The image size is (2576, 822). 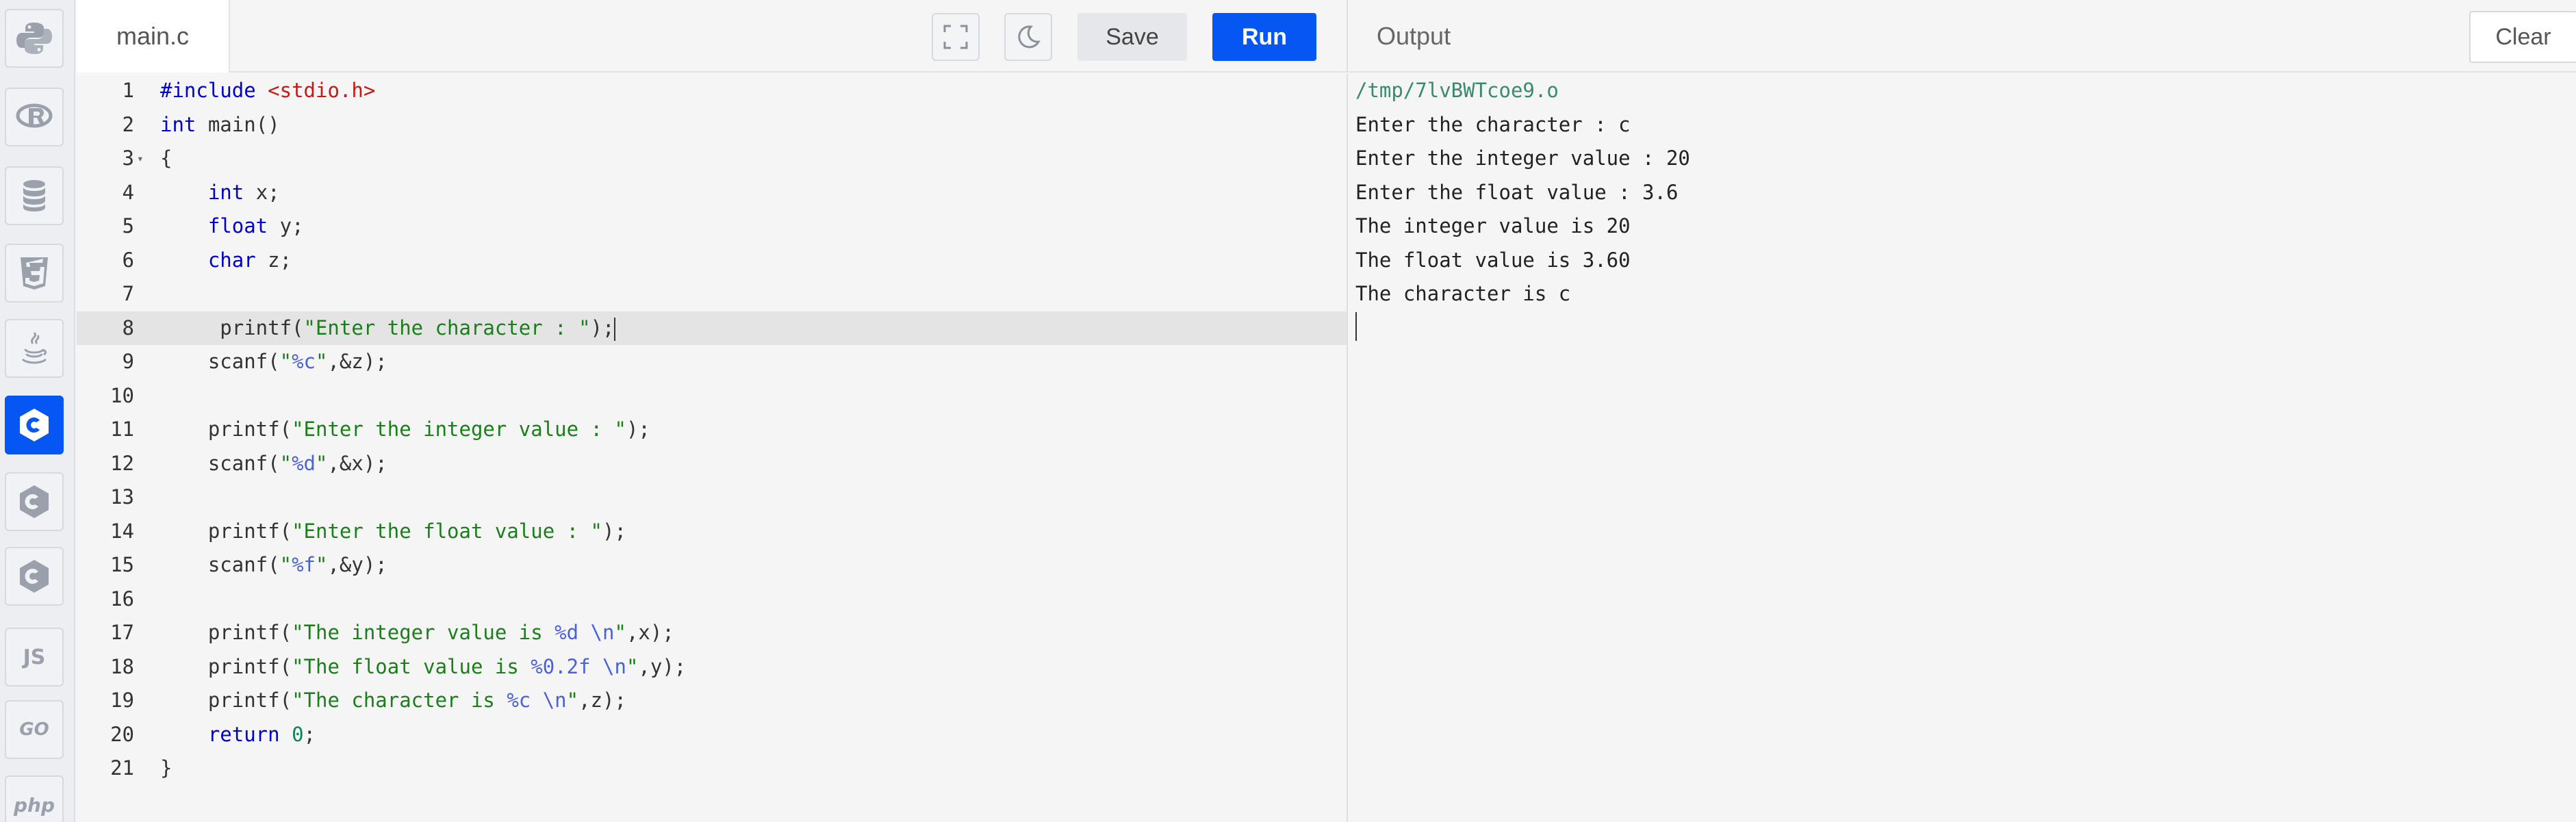 I want to click on theme-toggle-button, so click(x=1028, y=37).